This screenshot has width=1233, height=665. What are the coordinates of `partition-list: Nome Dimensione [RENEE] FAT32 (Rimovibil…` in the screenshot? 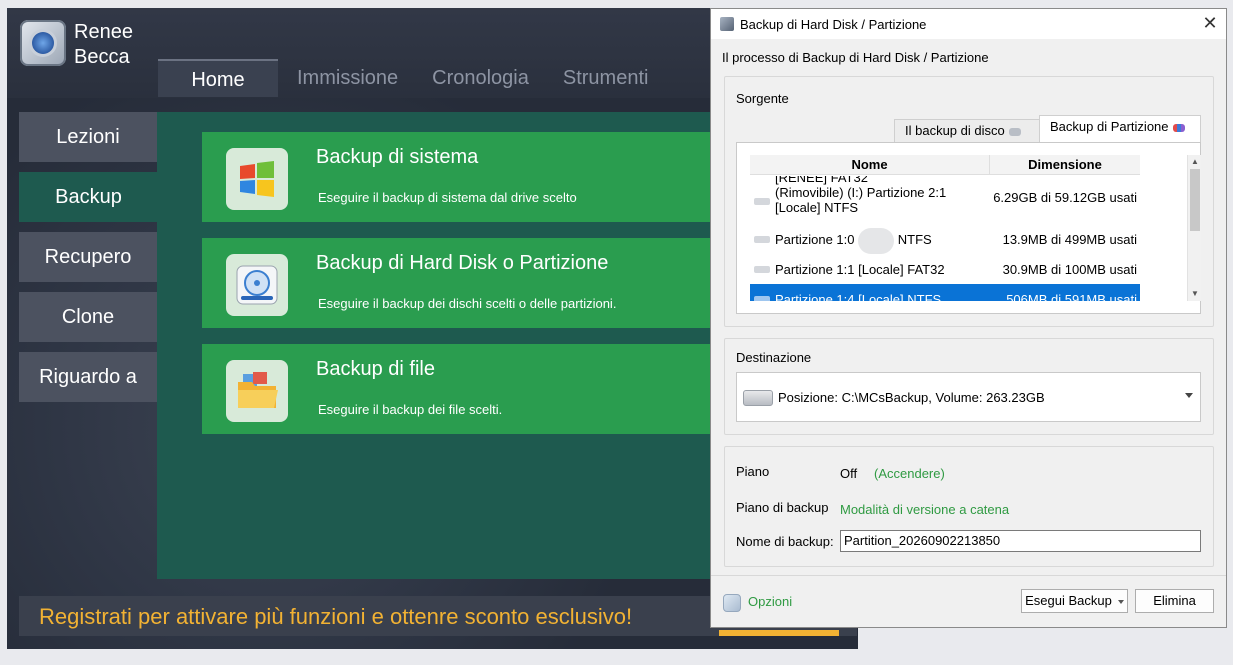 It's located at (968, 228).